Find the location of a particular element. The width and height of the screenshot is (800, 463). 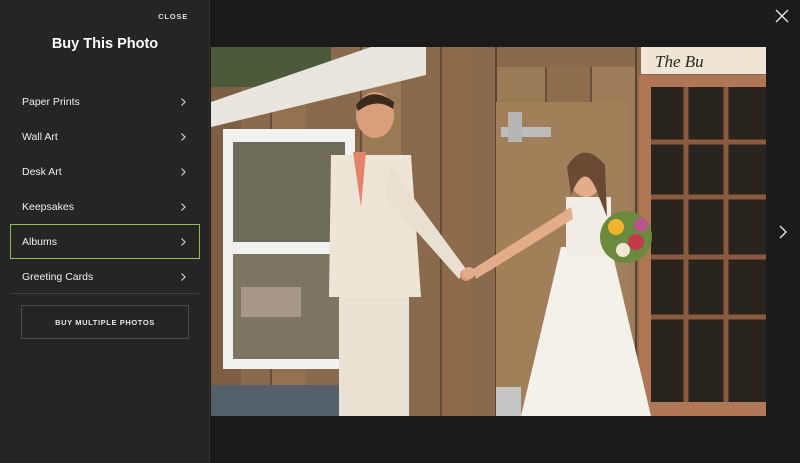

buy-multiple-photos-button: BUY MULTIPLE PHOTOS is located at coordinates (105, 322).